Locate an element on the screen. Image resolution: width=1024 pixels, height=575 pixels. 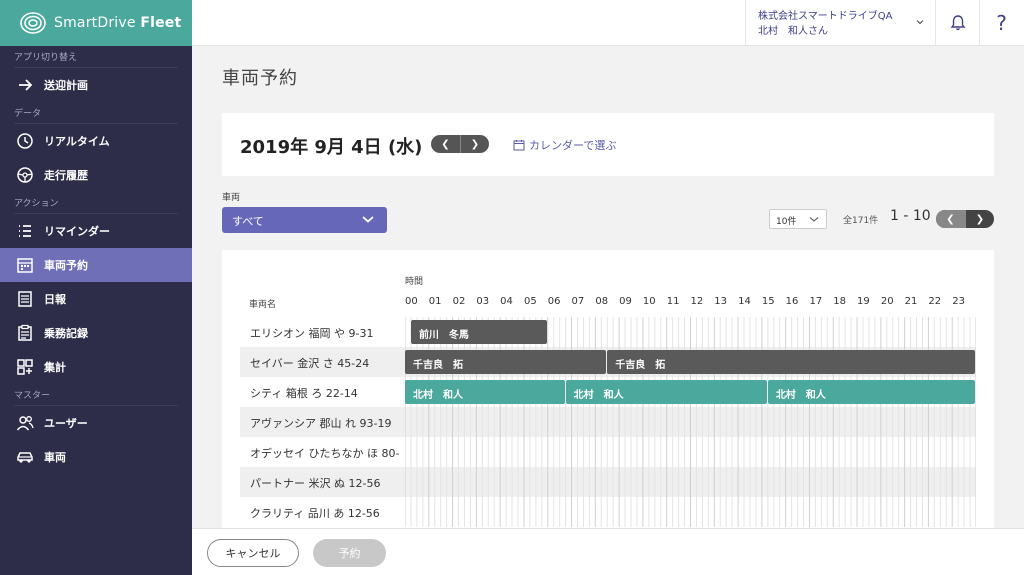
next-date-button: ❯ is located at coordinates (474, 144).